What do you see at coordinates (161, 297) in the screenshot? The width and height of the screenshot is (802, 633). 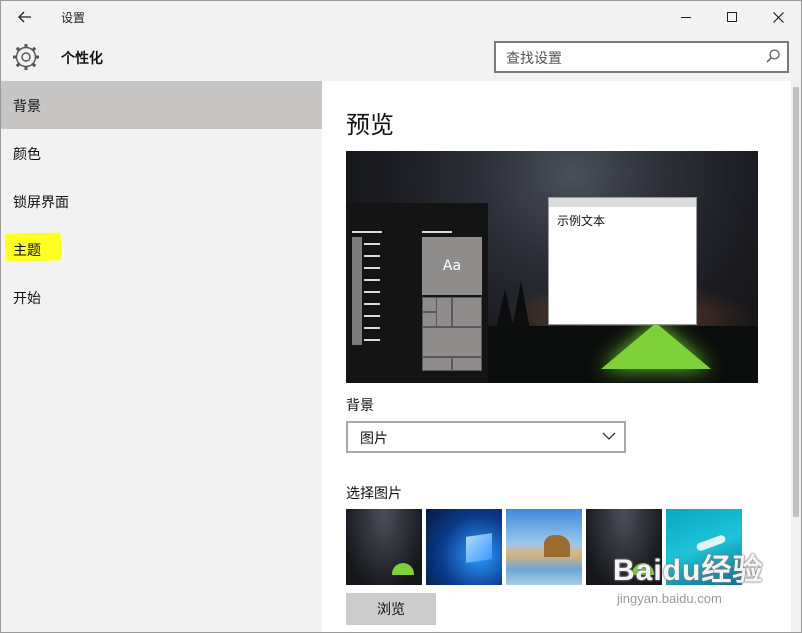 I see `sidebar-item-start: 开始` at bounding box center [161, 297].